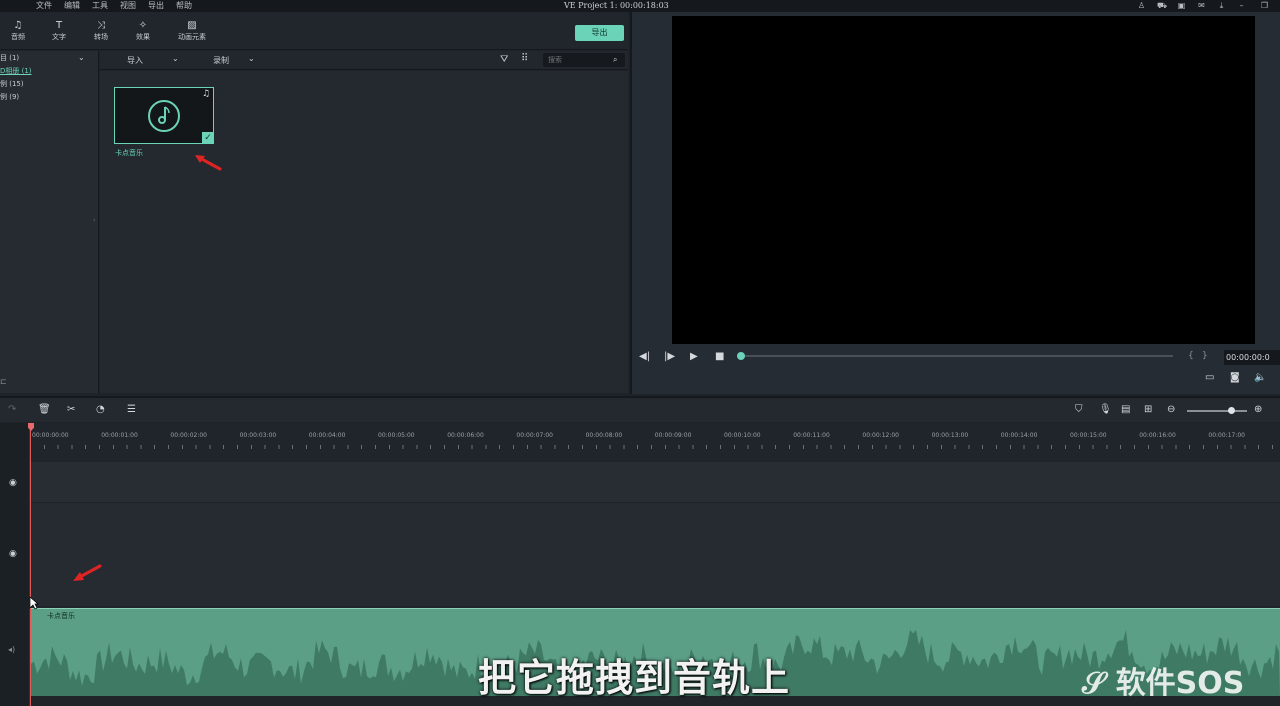 The image size is (1280, 706). Describe the element at coordinates (524, 58) in the screenshot. I see `grid-view-icon: ⠿` at that location.